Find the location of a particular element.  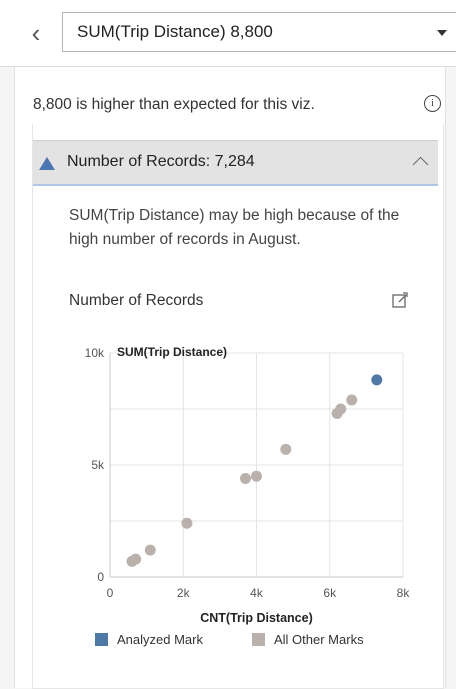

x-tick-label: 4k is located at coordinates (257, 593).